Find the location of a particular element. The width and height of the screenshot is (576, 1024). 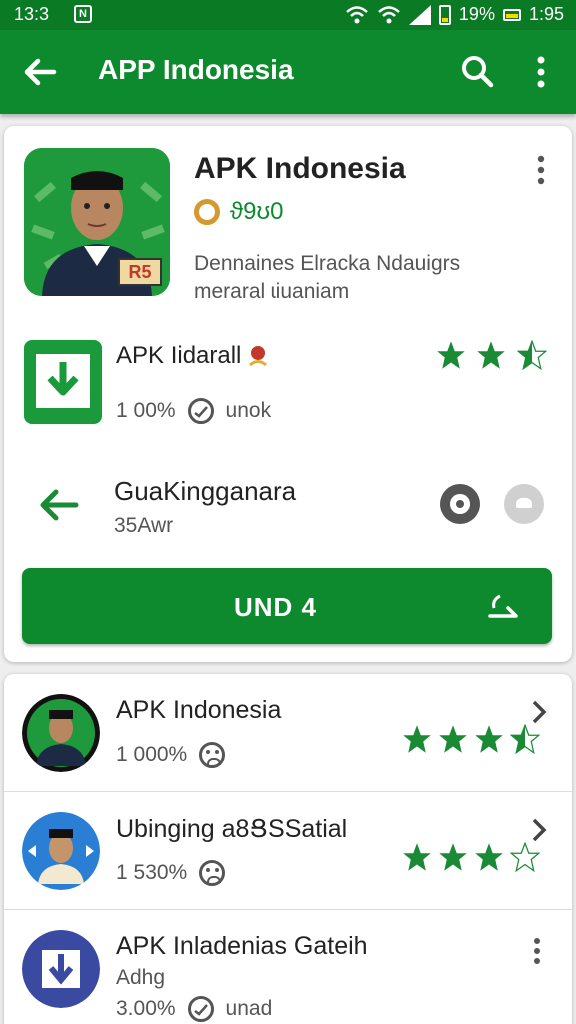

app-subtitle-text: ϑ9ʊ0 is located at coordinates (257, 211).